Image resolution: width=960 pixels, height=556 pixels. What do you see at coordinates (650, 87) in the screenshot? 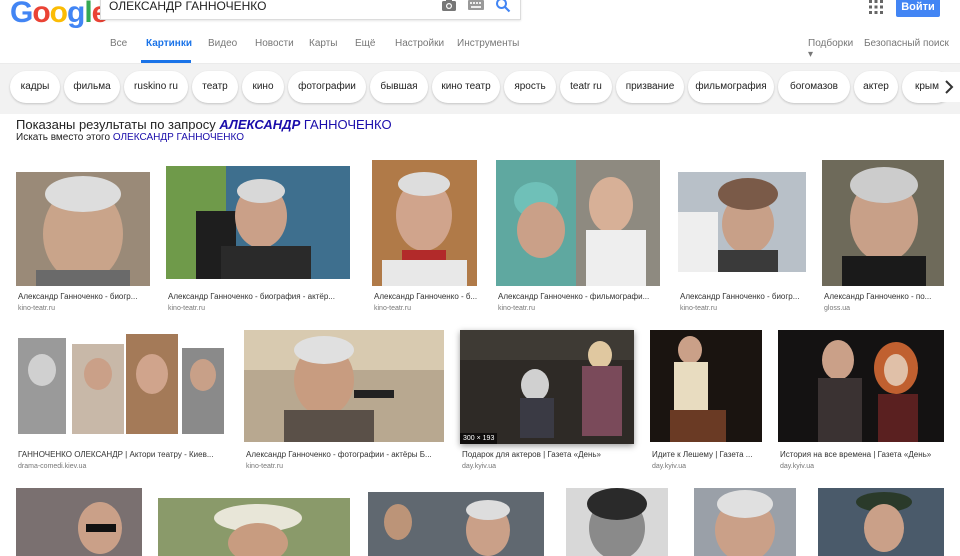
I see `chip: призвание` at bounding box center [650, 87].